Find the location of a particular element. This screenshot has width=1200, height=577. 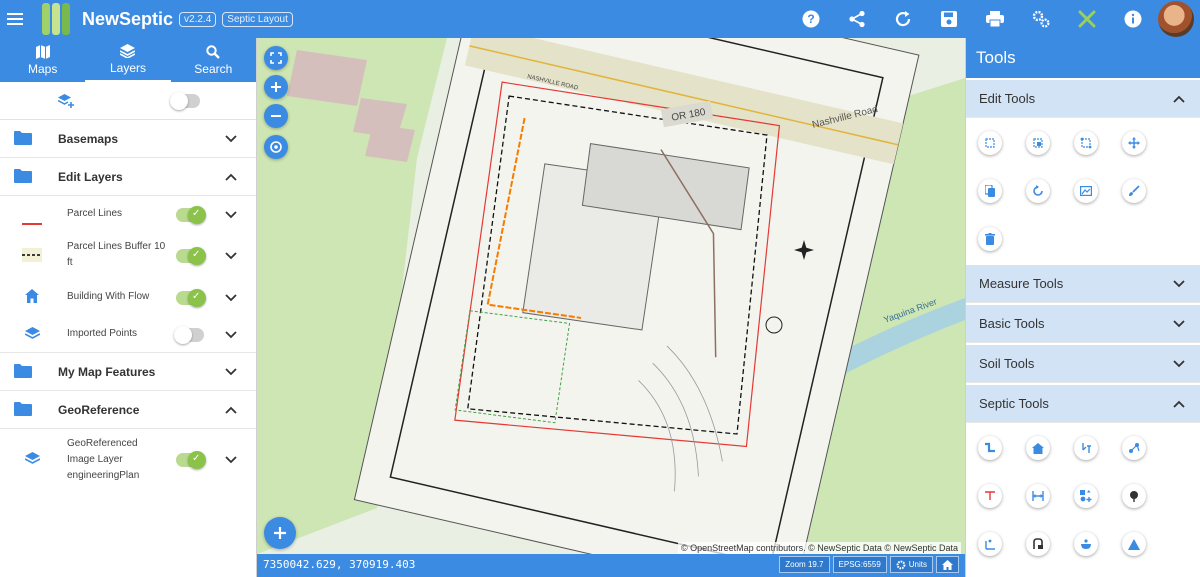

select-features-icon is located at coordinates (1086, 143).